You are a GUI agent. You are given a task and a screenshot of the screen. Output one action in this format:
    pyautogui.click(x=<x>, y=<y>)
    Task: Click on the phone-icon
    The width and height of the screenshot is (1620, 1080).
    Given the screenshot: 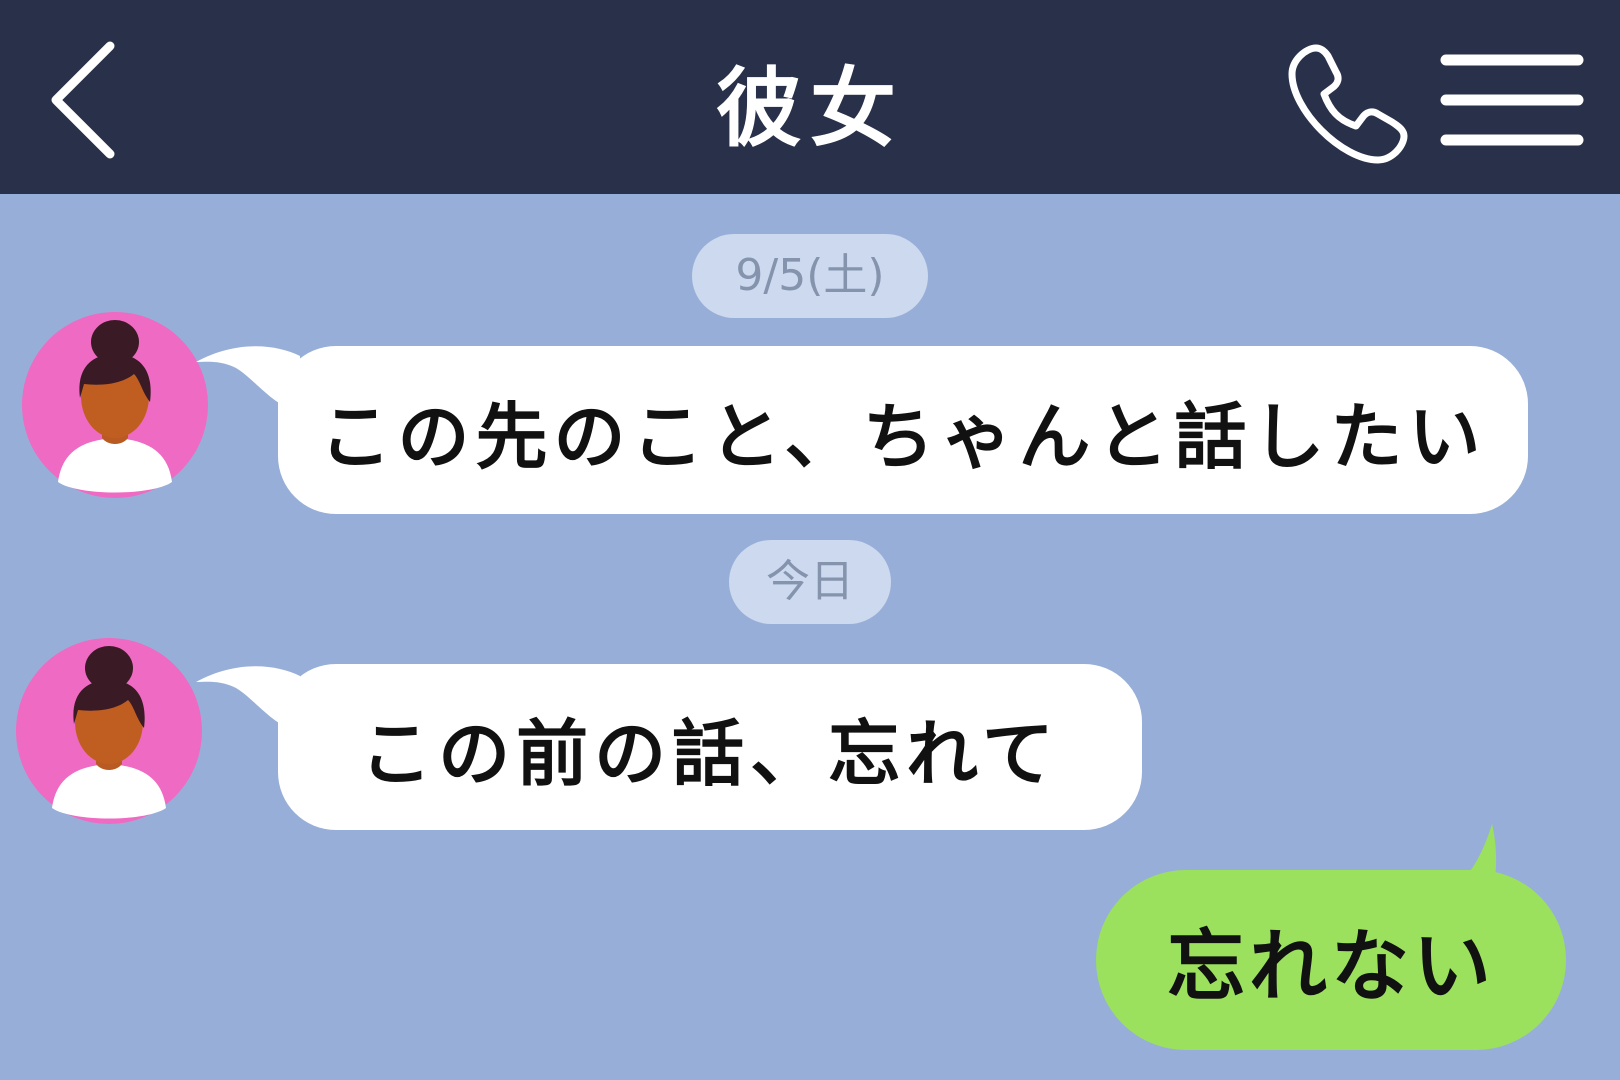 What is the action you would take?
    pyautogui.click(x=1348, y=104)
    